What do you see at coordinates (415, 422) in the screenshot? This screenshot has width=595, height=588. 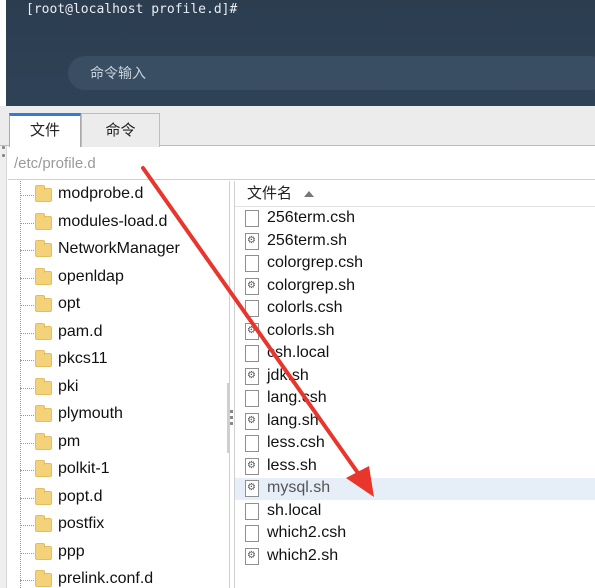 I see `file-row: lang.sh` at bounding box center [415, 422].